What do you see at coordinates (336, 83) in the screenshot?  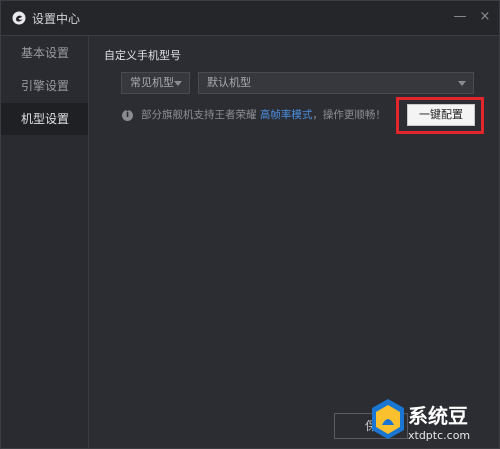 I see `device-model-select: 默认机型` at bounding box center [336, 83].